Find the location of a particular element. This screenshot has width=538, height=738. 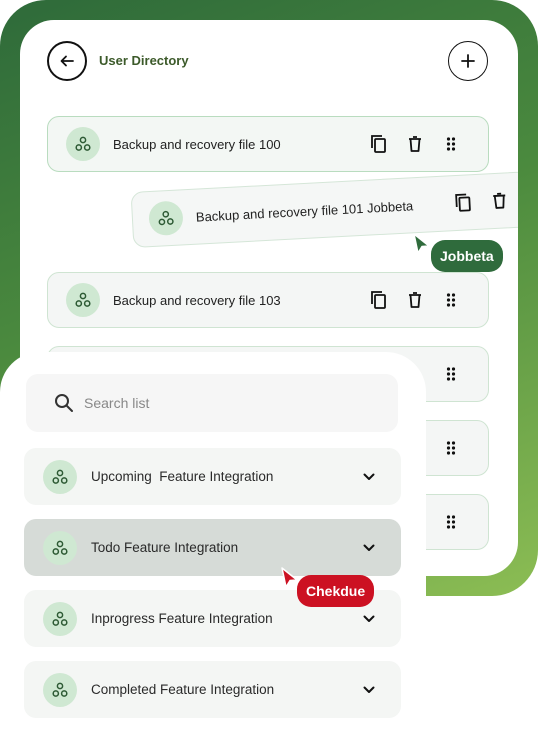

back-button is located at coordinates (67, 61).